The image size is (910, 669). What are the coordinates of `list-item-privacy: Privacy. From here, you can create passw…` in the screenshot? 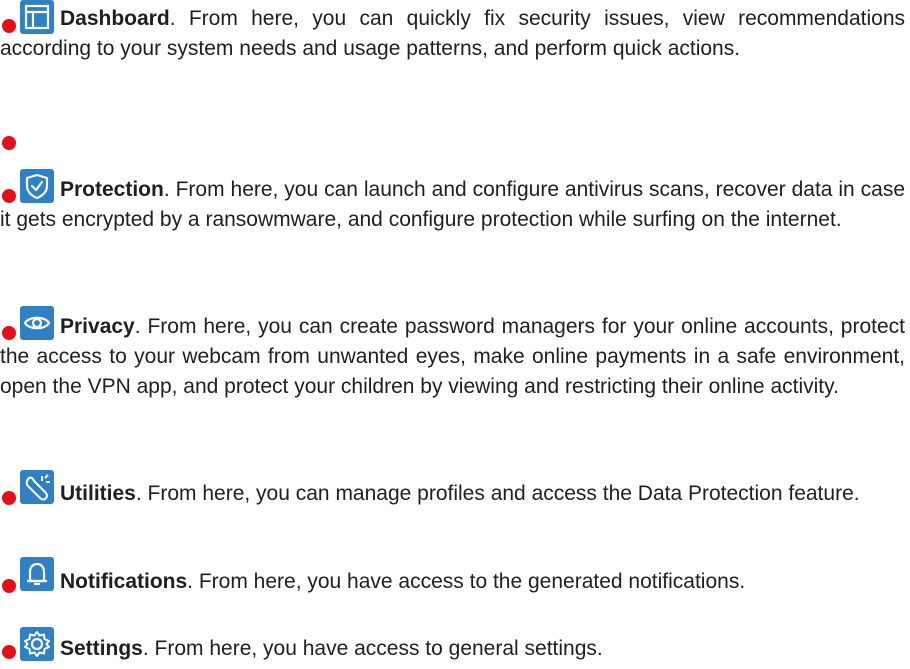 It's located at (452, 354).